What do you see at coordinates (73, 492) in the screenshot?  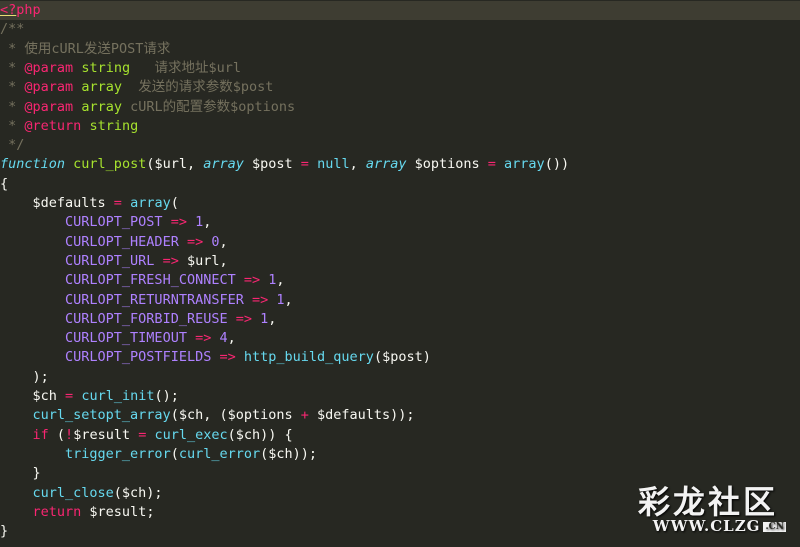 I see `code-token-builtin: curl_close` at bounding box center [73, 492].